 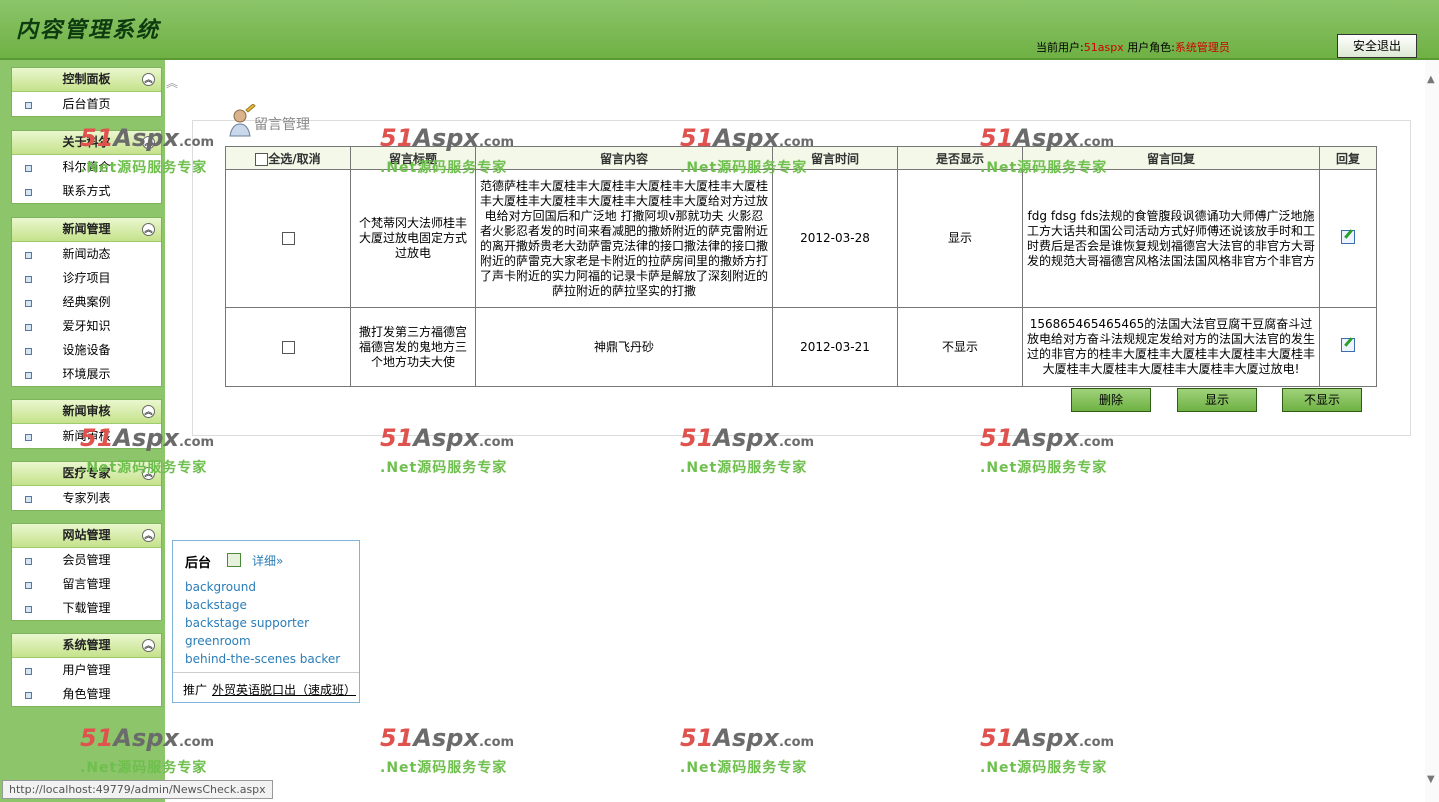 I want to click on column-header: 全选/取消, so click(x=294, y=158).